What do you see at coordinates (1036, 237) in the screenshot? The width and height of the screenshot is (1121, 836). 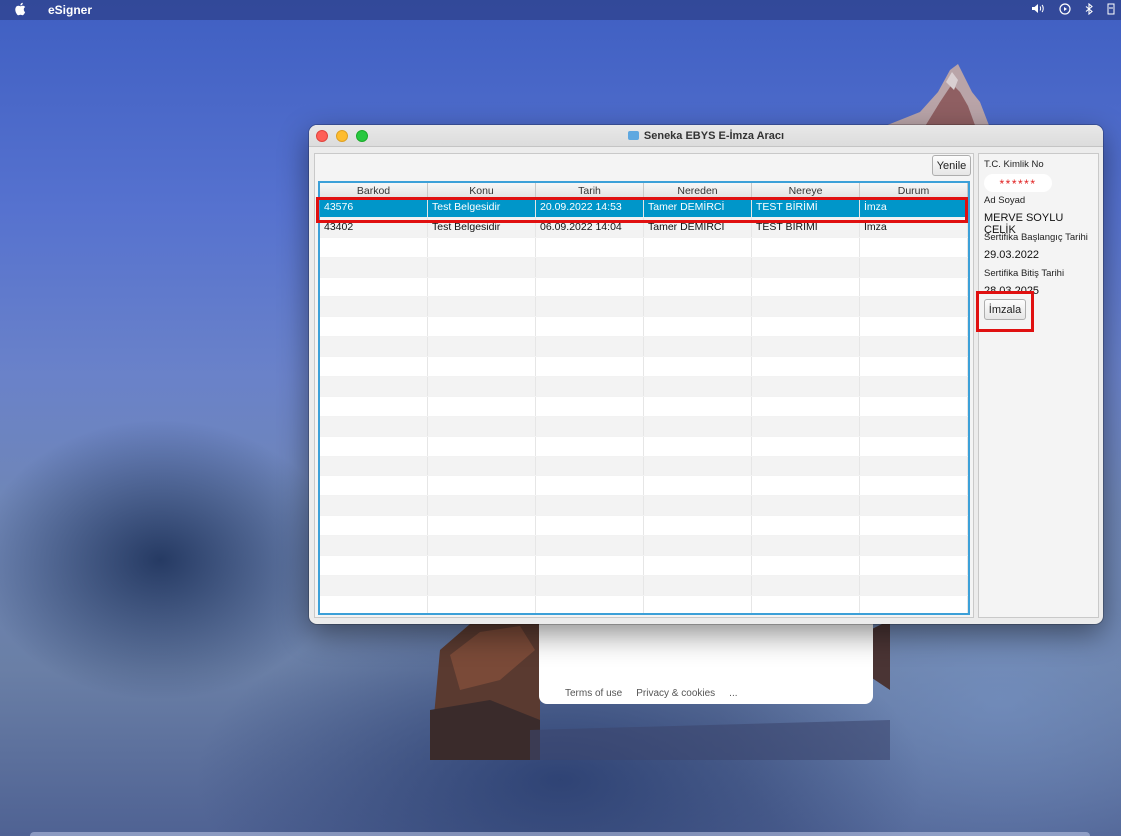 I see `start-date-label: Sertifika Başlangıç Tarihi` at bounding box center [1036, 237].